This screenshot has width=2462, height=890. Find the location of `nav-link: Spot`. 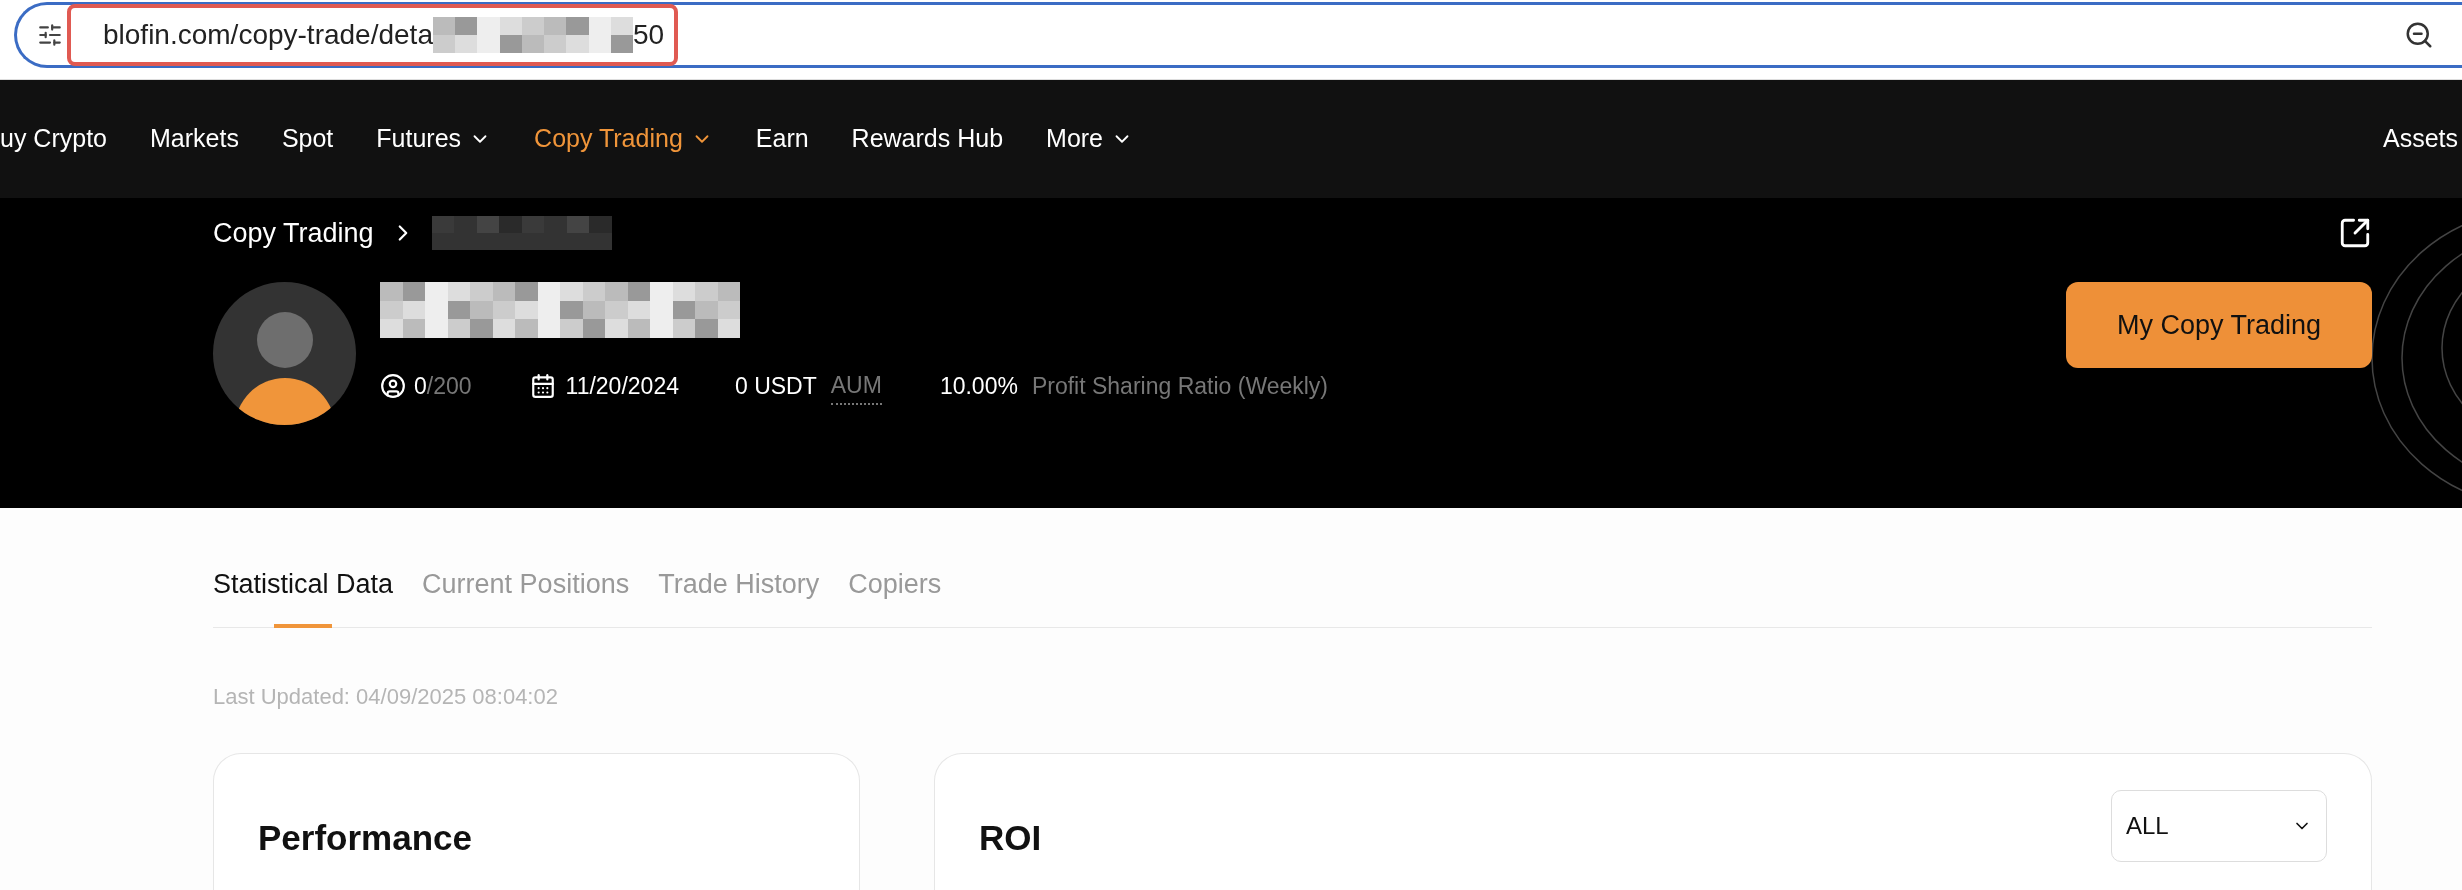

nav-link: Spot is located at coordinates (307, 139).